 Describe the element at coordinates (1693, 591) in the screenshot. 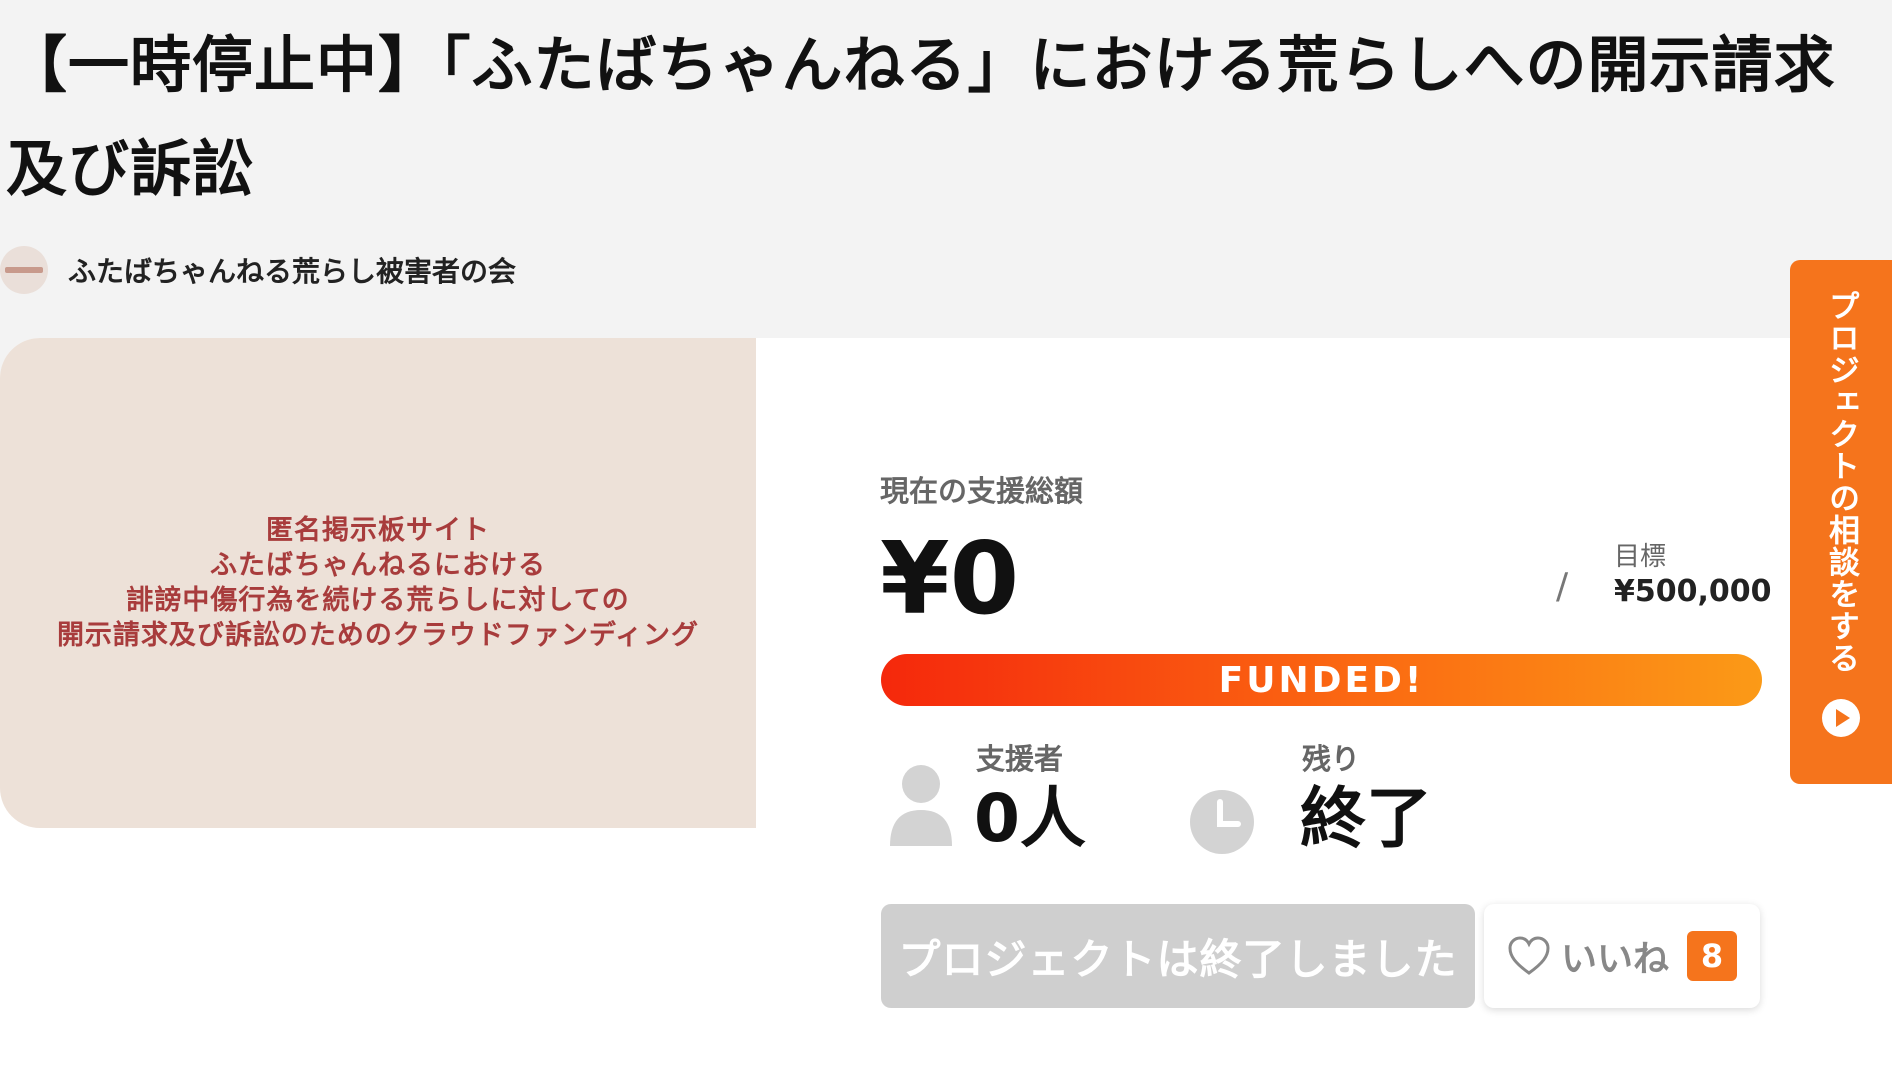

I see `goal-amount: ¥500,000` at that location.